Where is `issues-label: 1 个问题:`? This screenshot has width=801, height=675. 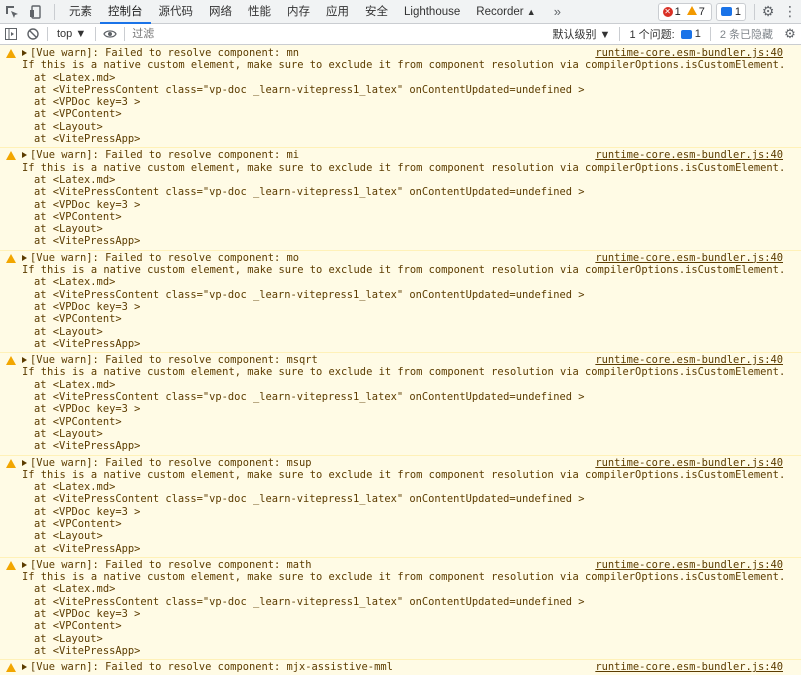
issues-label: 1 个问题: is located at coordinates (652, 35).